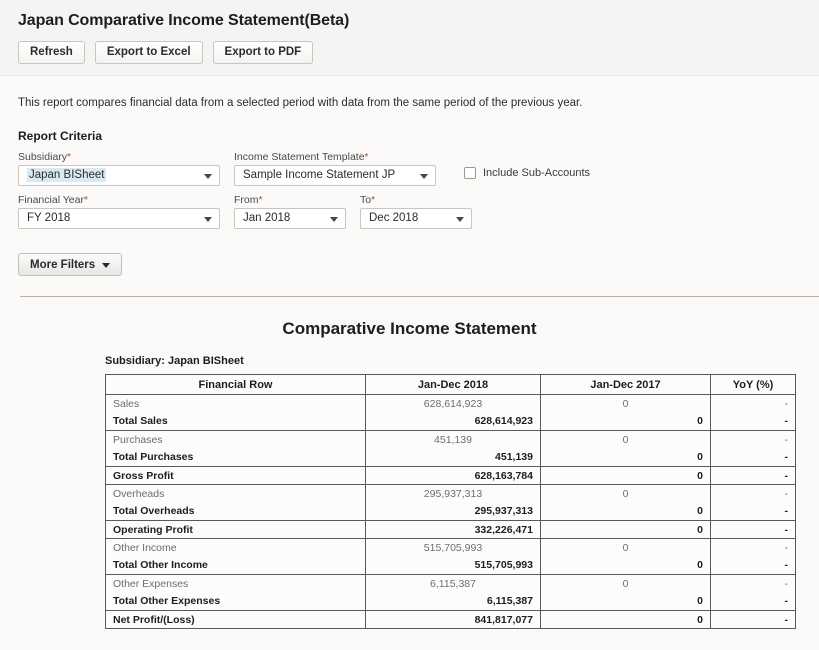 The width and height of the screenshot is (819, 650). What do you see at coordinates (235, 583) in the screenshot?
I see `row-label: Other Expenses` at bounding box center [235, 583].